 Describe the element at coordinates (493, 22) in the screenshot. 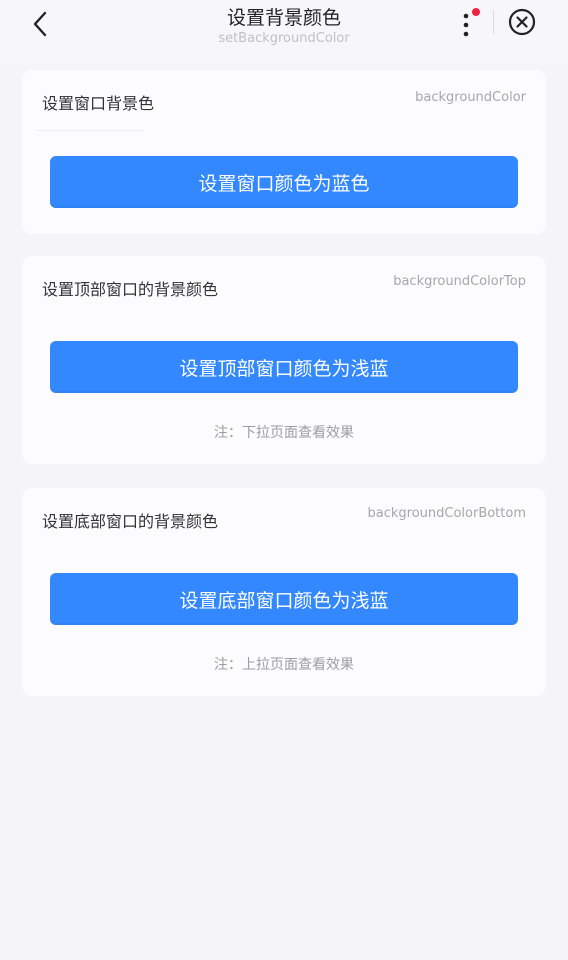

I see `nav-divider` at that location.